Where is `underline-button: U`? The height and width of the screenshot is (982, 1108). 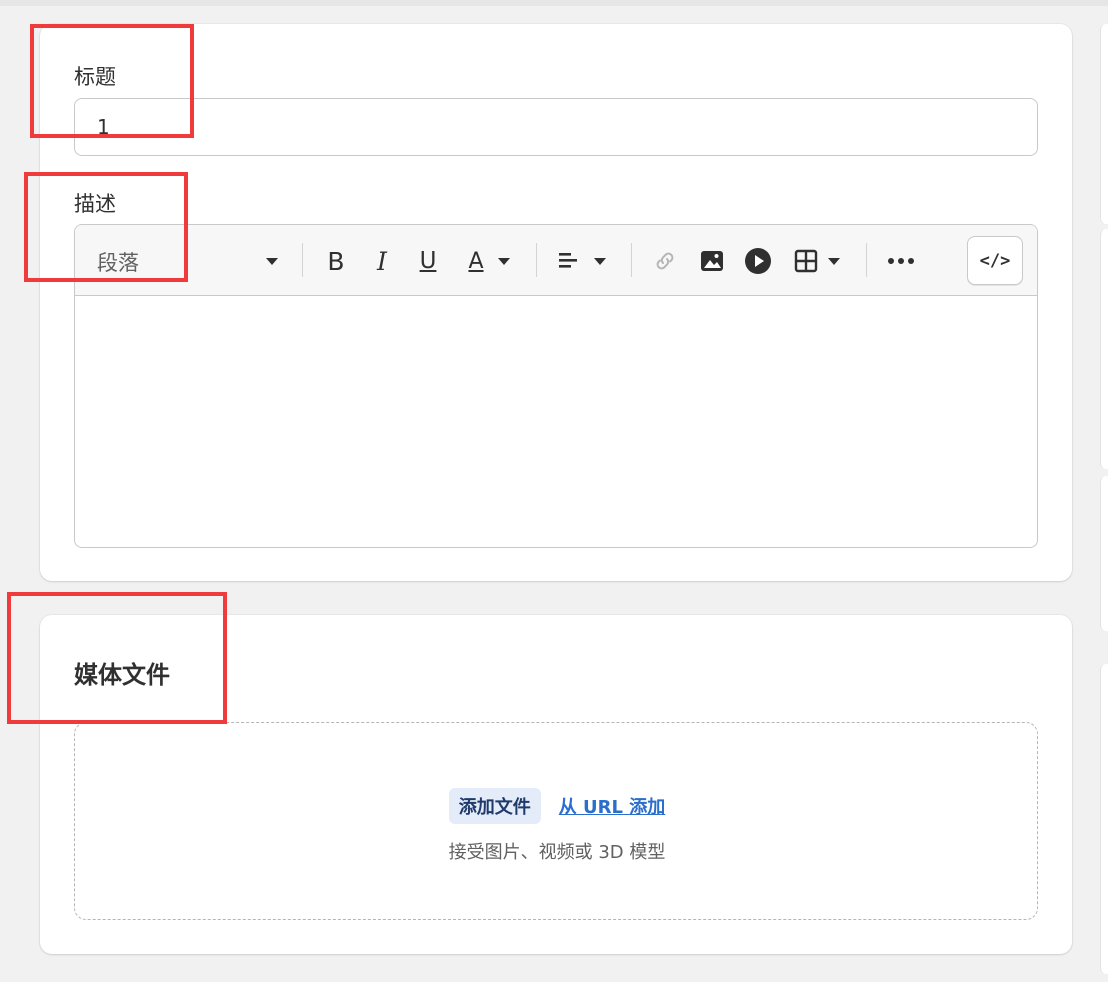 underline-button: U is located at coordinates (428, 261).